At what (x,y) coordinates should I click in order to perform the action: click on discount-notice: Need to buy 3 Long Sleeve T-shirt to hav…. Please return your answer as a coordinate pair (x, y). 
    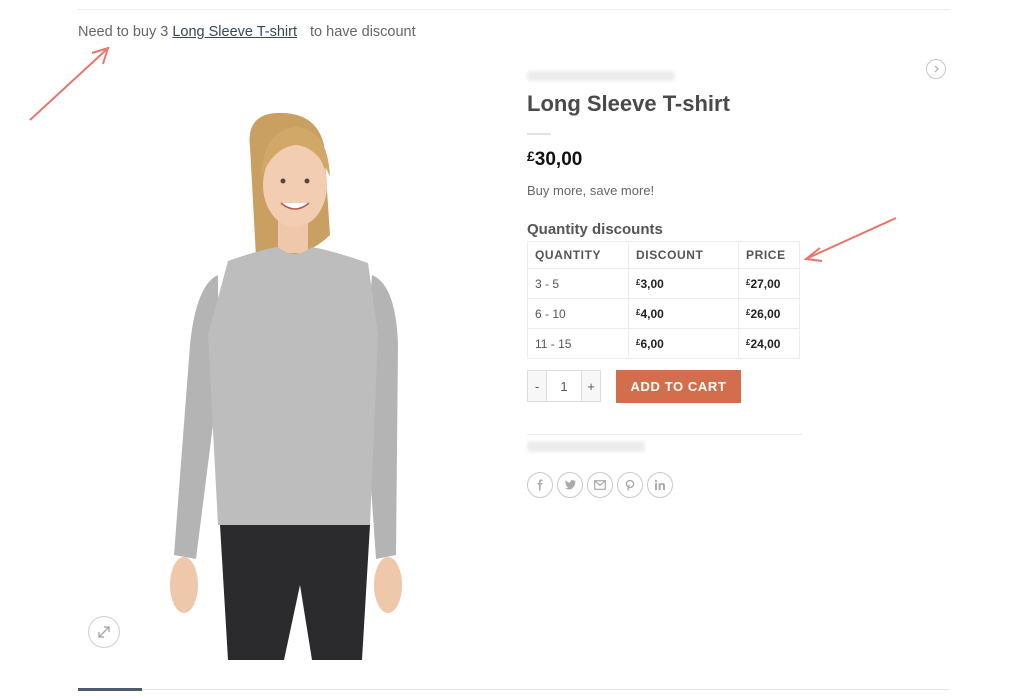
    Looking at the image, I should click on (247, 32).